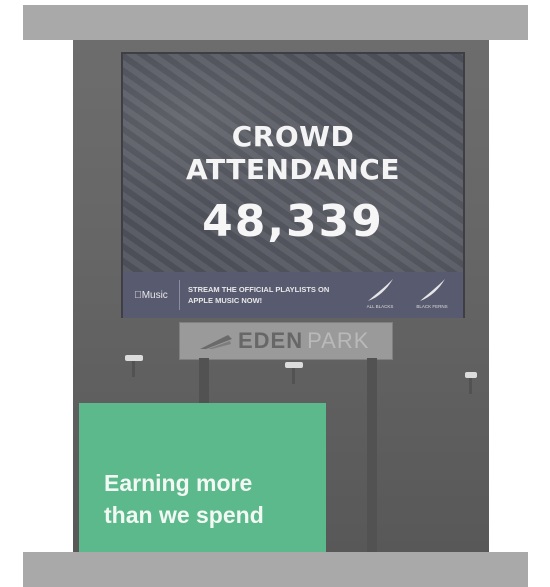 The image size is (550, 587). I want to click on badge-label: BLACK FERNS, so click(432, 306).